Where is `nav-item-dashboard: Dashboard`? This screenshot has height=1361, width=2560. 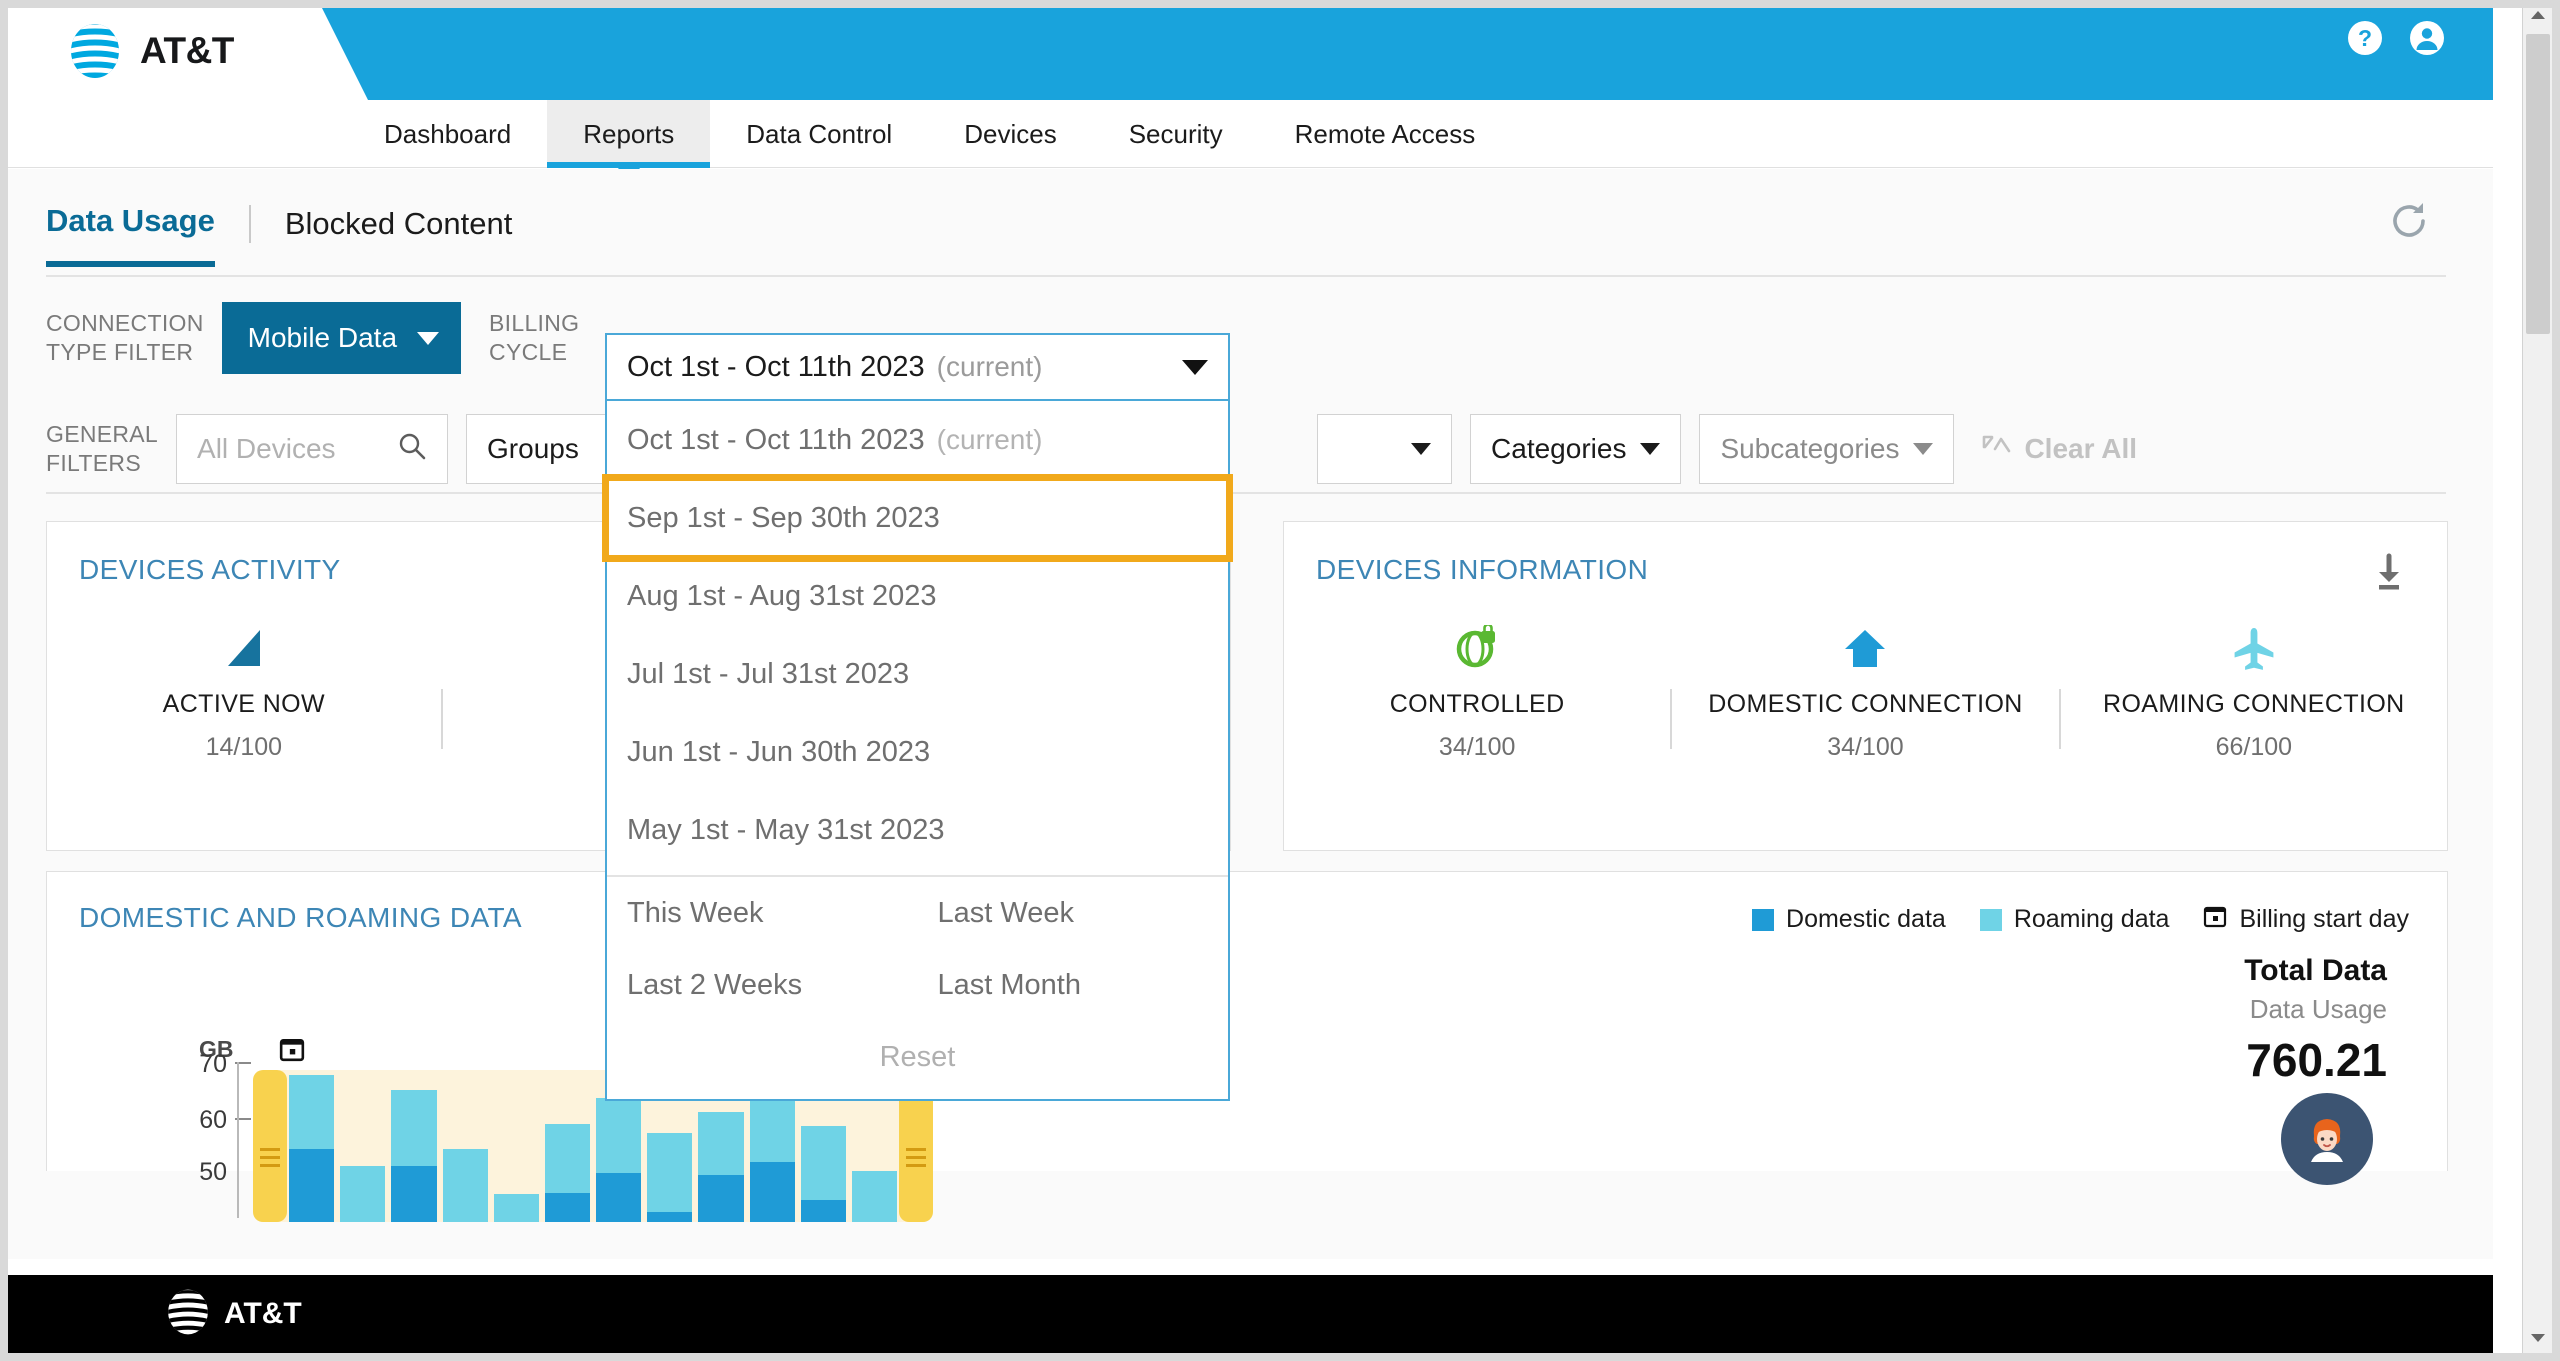 nav-item-dashboard: Dashboard is located at coordinates (447, 134).